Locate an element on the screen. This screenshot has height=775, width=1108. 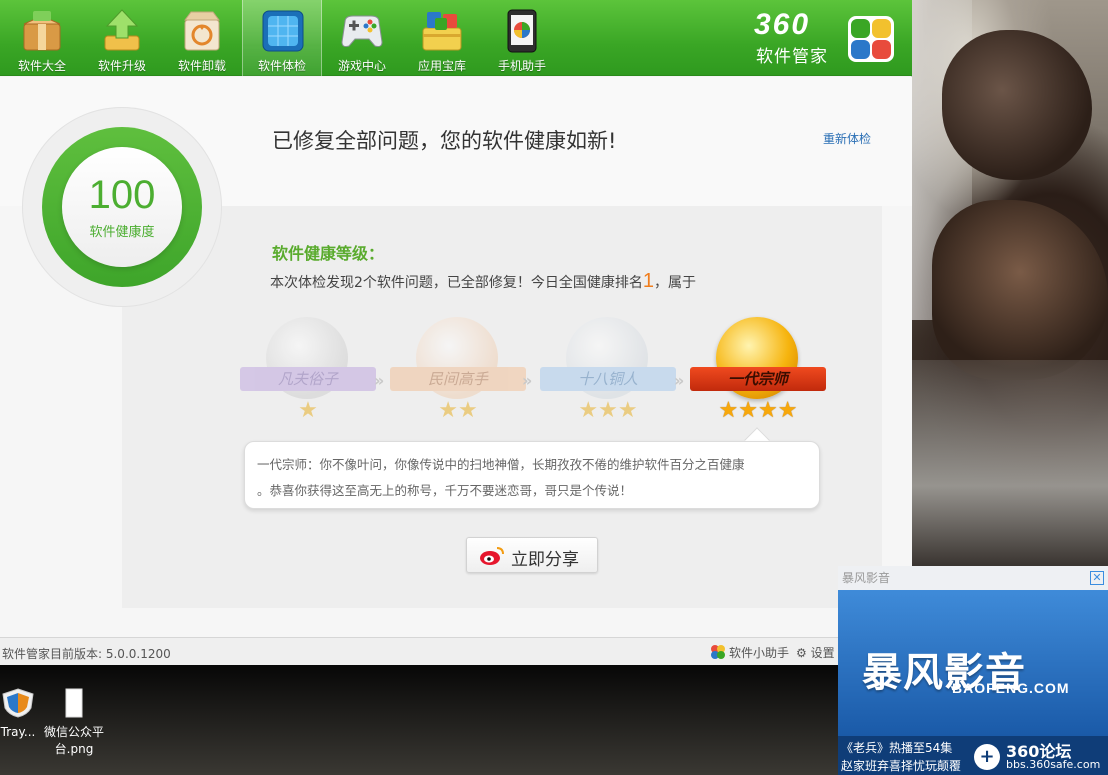
level-name: 凡夫俗子 is located at coordinates (308, 379).